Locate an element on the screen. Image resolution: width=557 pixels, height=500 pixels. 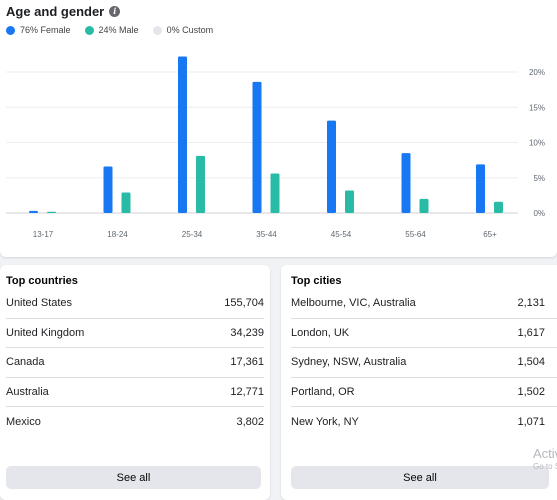
legend-item-male: 24% Male is located at coordinates (111, 30).